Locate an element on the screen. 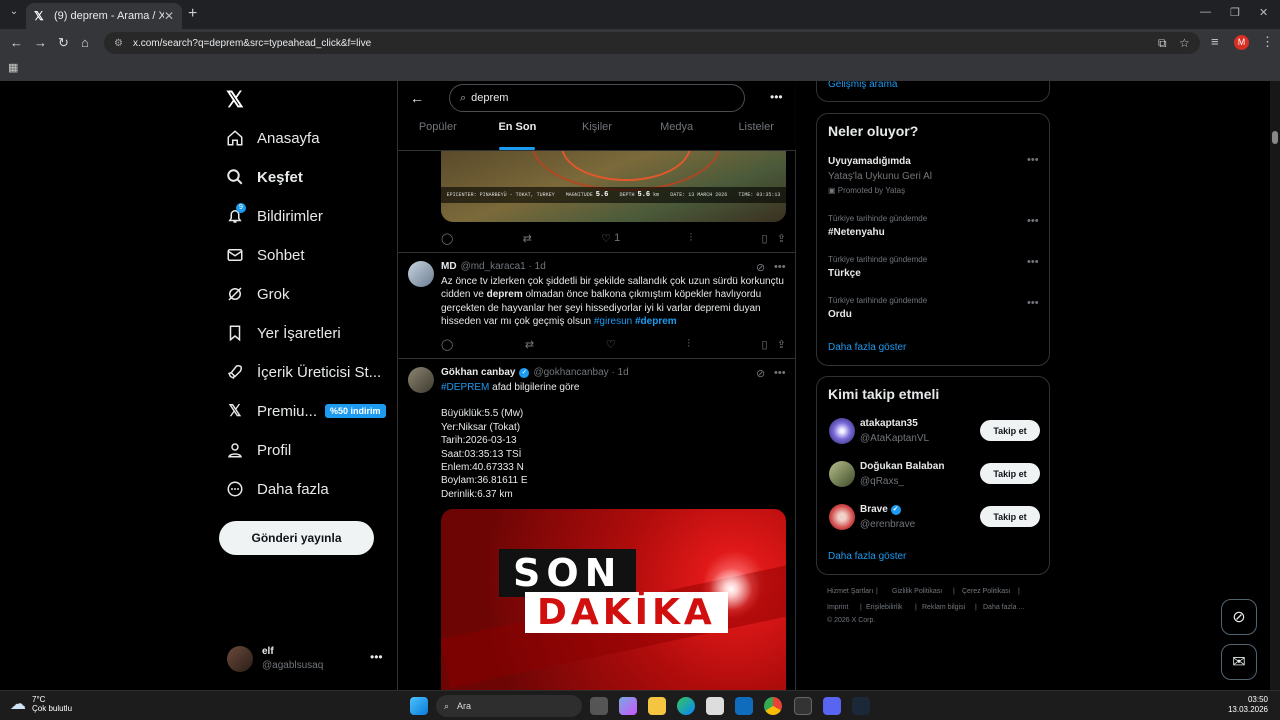 The image size is (1280, 720). page-scrollbar is located at coordinates (1275, 385).